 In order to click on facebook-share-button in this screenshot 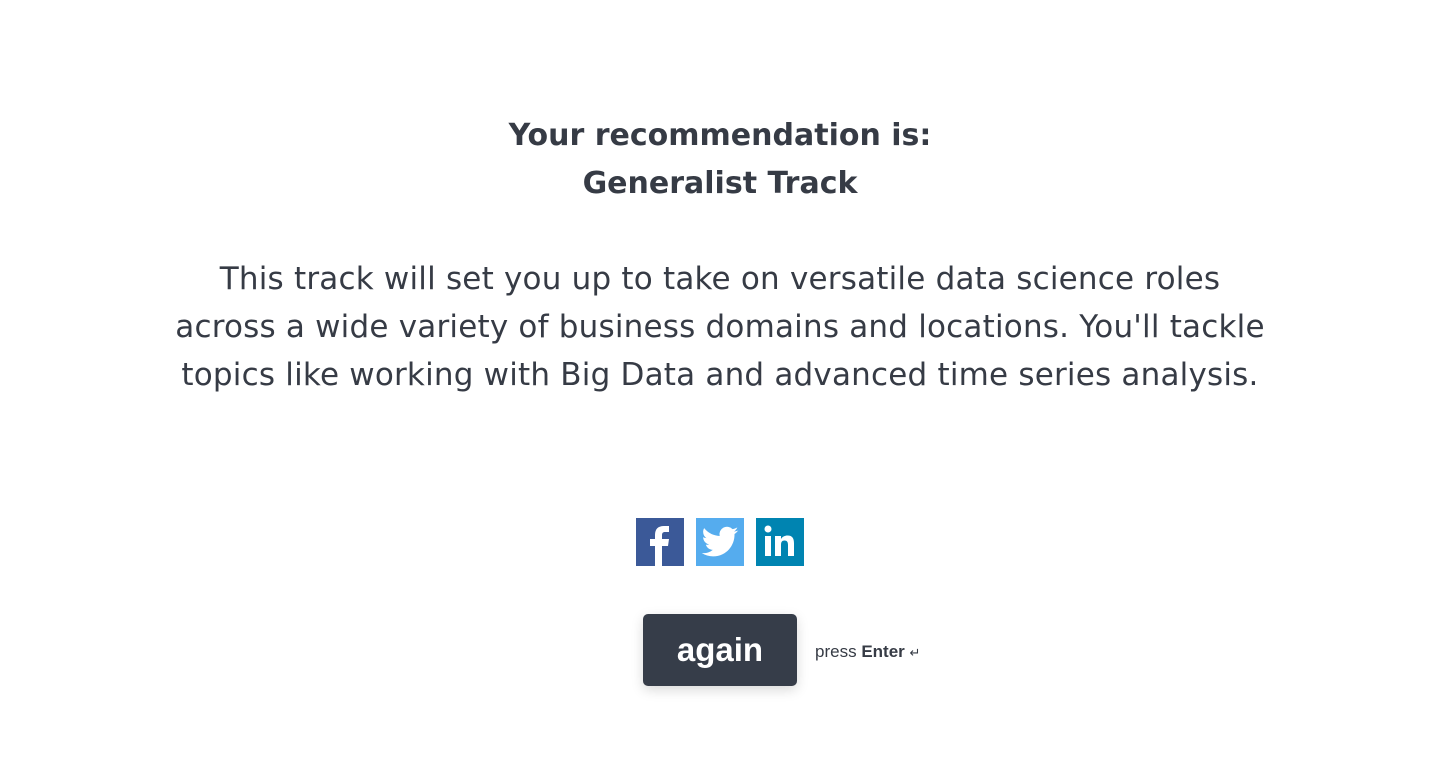, I will do `click(660, 542)`.